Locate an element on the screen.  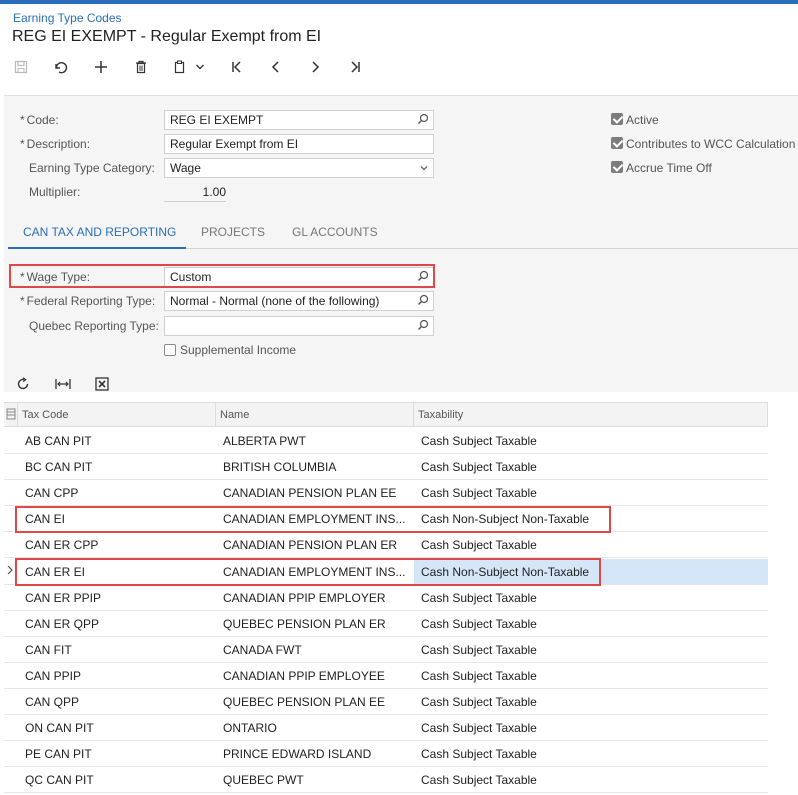
name-cell: CANADA FWT is located at coordinates (315, 650).